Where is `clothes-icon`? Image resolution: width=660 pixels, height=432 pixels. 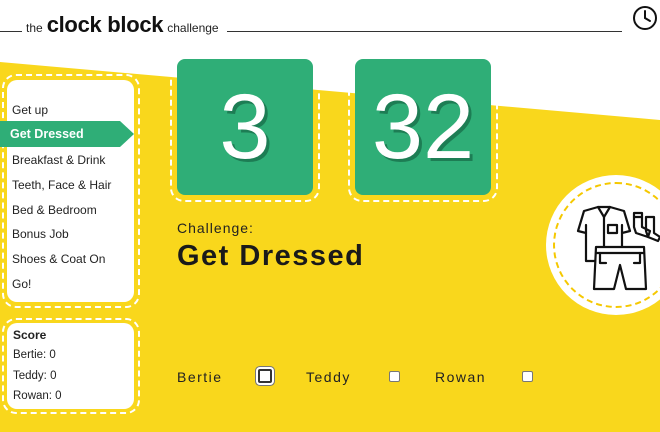
clothes-icon is located at coordinates (618, 248).